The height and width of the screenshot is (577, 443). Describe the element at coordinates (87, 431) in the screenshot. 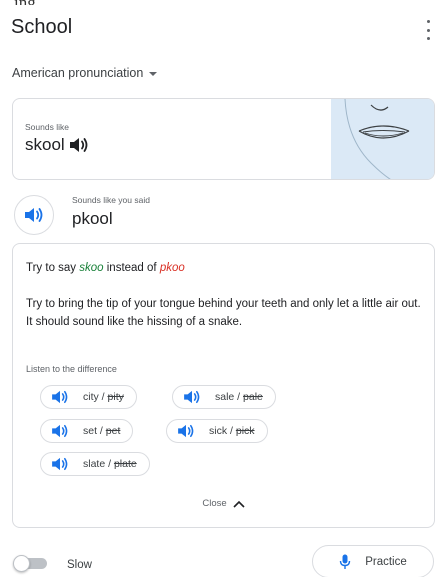

I see `pair-chip-set-pet: set / pet` at that location.